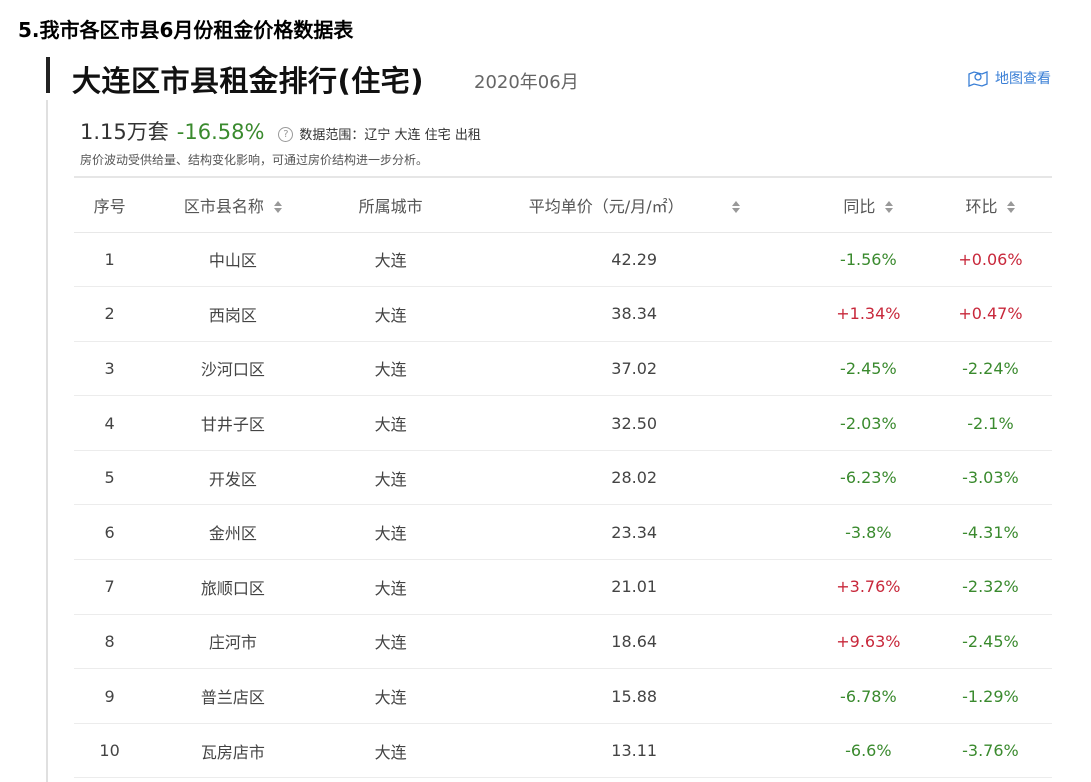 This screenshot has width=1091, height=782. I want to click on help-icon: ?, so click(286, 134).